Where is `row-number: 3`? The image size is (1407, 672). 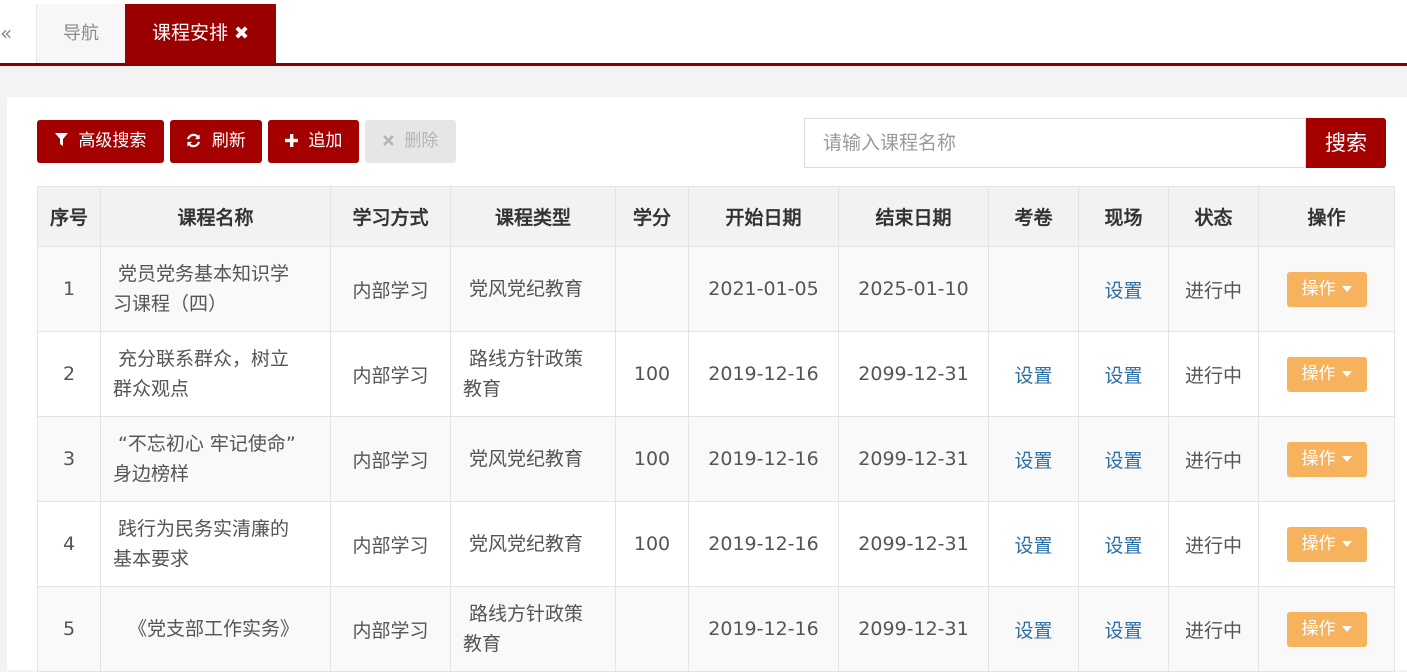
row-number: 3 is located at coordinates (69, 459).